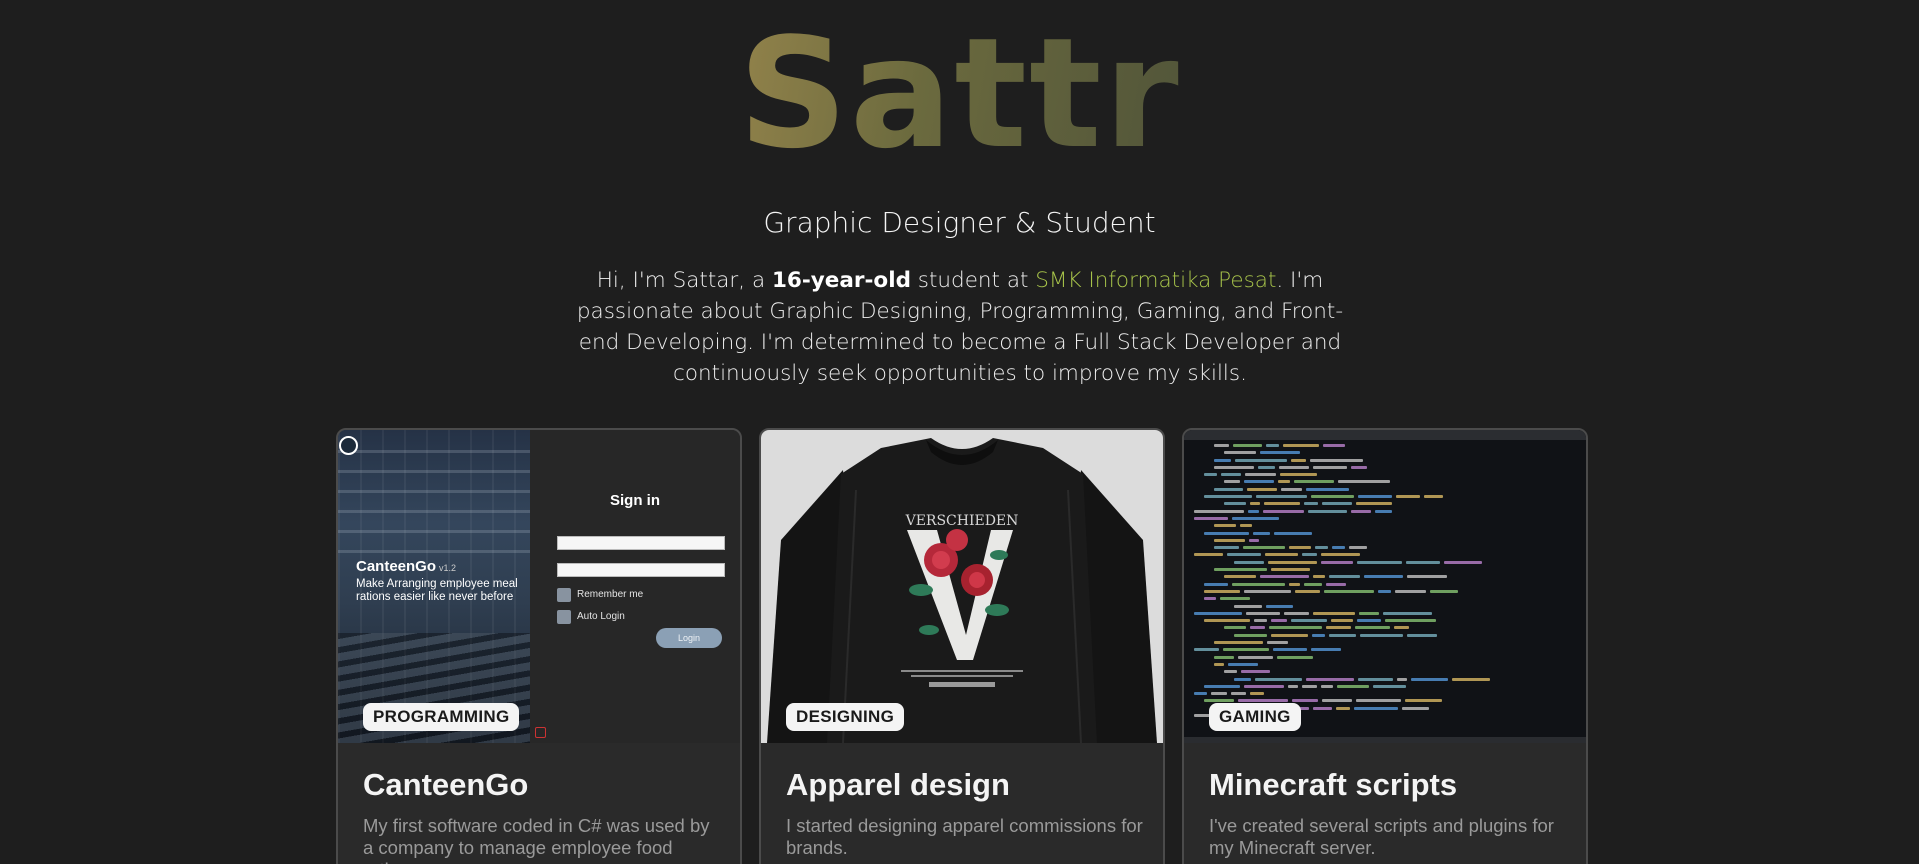 The image size is (1919, 864). Describe the element at coordinates (684, 280) in the screenshot. I see `intro-text-1: Hi, I'm Sattar, a` at that location.